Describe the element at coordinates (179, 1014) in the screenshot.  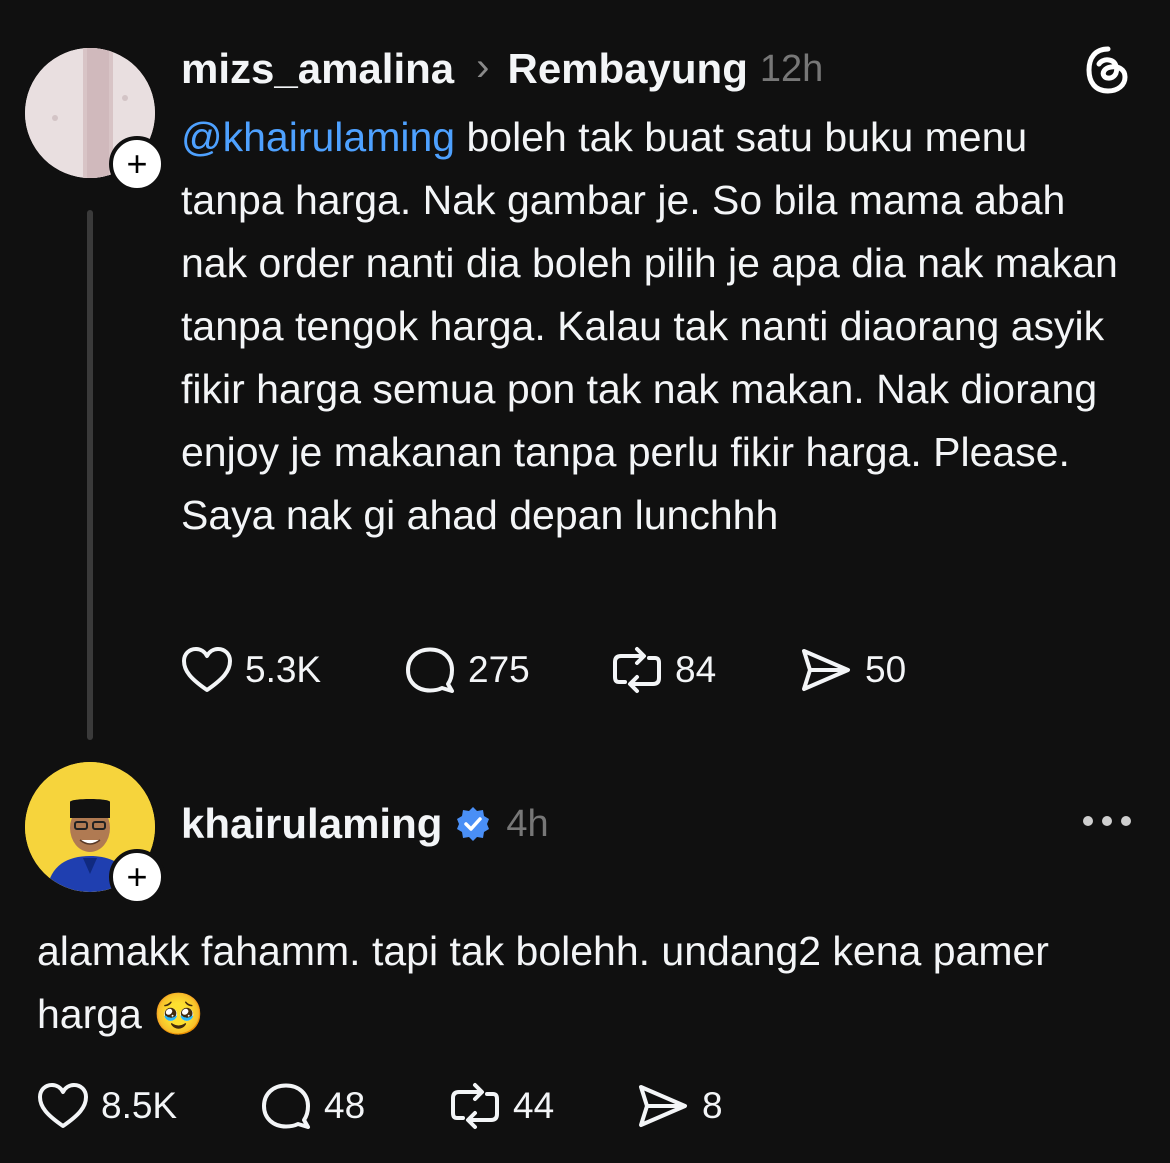
I see `pleading-face-emoji: 🥹` at that location.